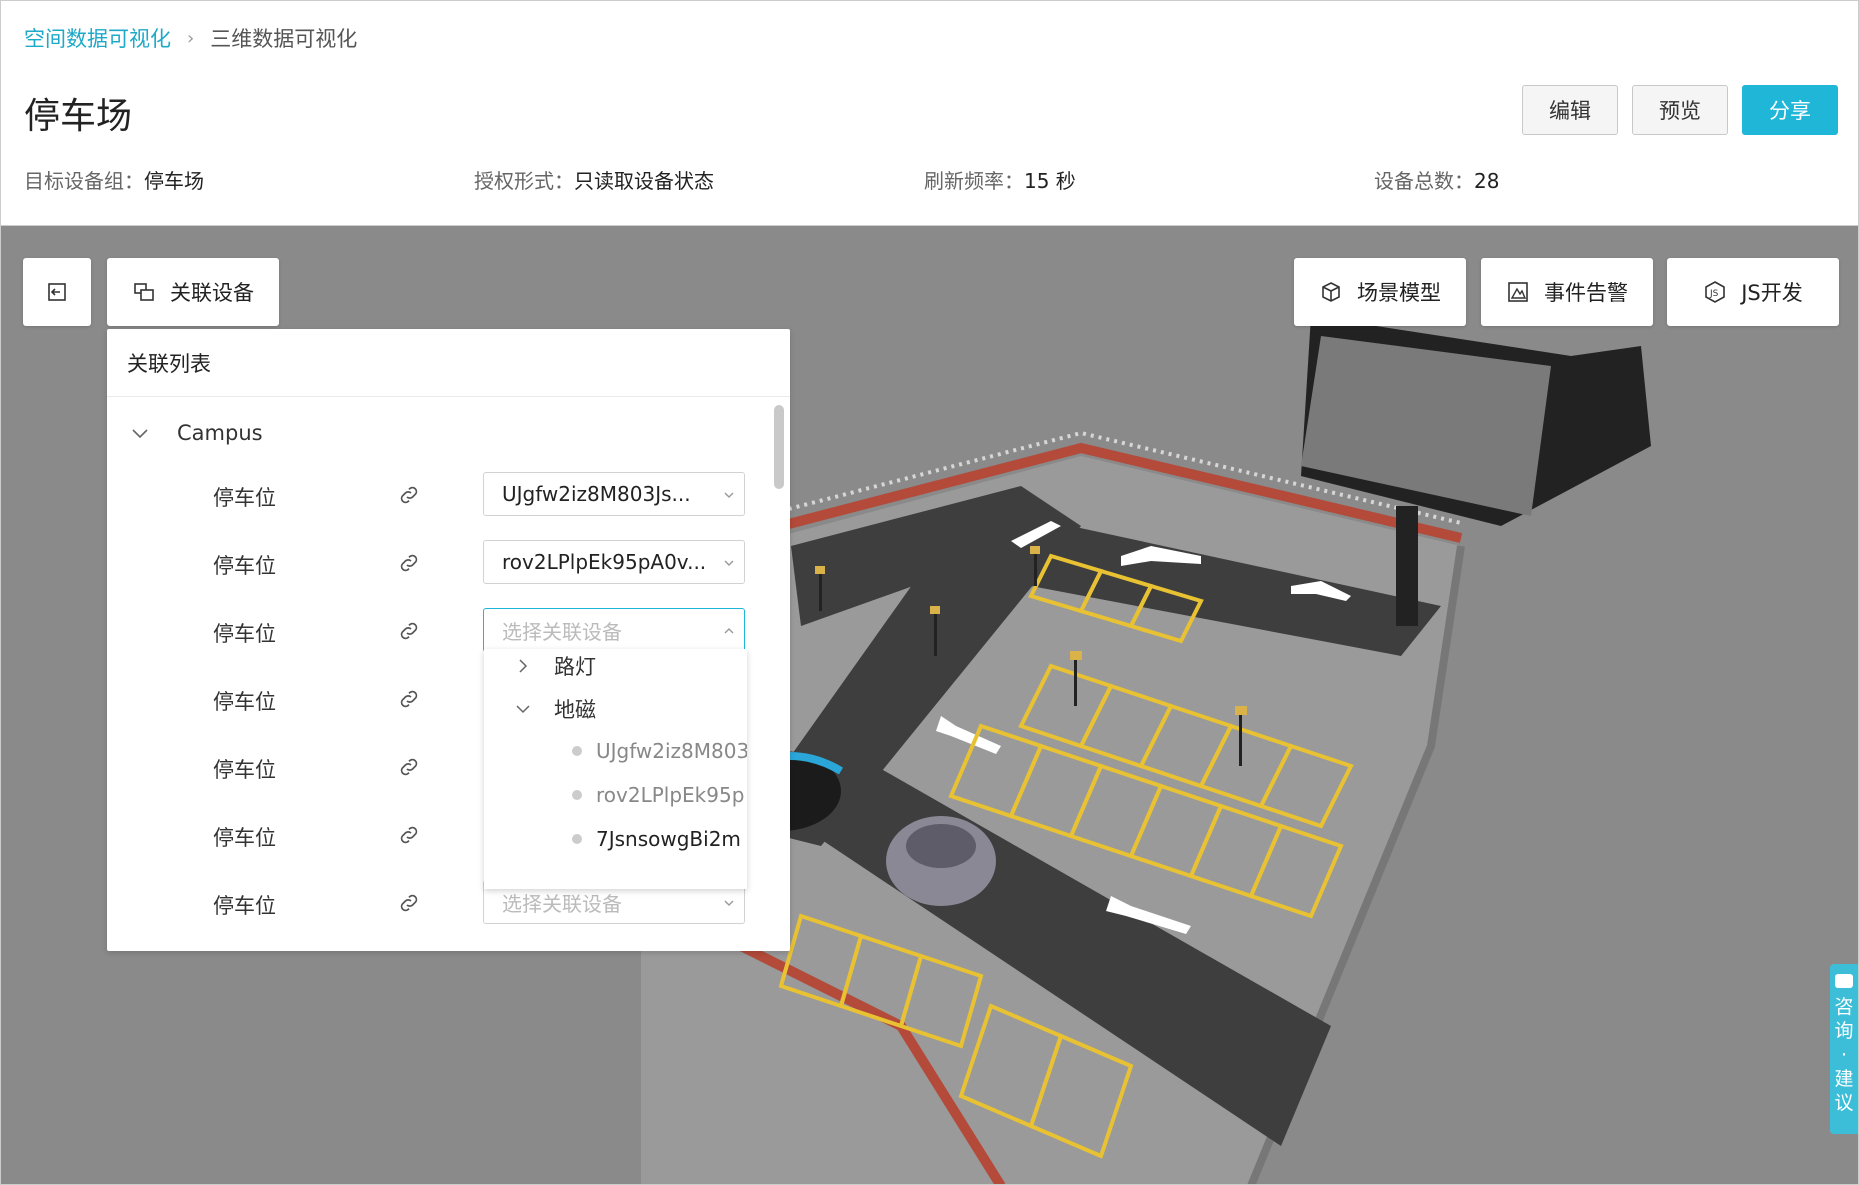 Image resolution: width=1859 pixels, height=1185 pixels. Describe the element at coordinates (1407, 566) in the screenshot. I see `billboard-pole` at that location.